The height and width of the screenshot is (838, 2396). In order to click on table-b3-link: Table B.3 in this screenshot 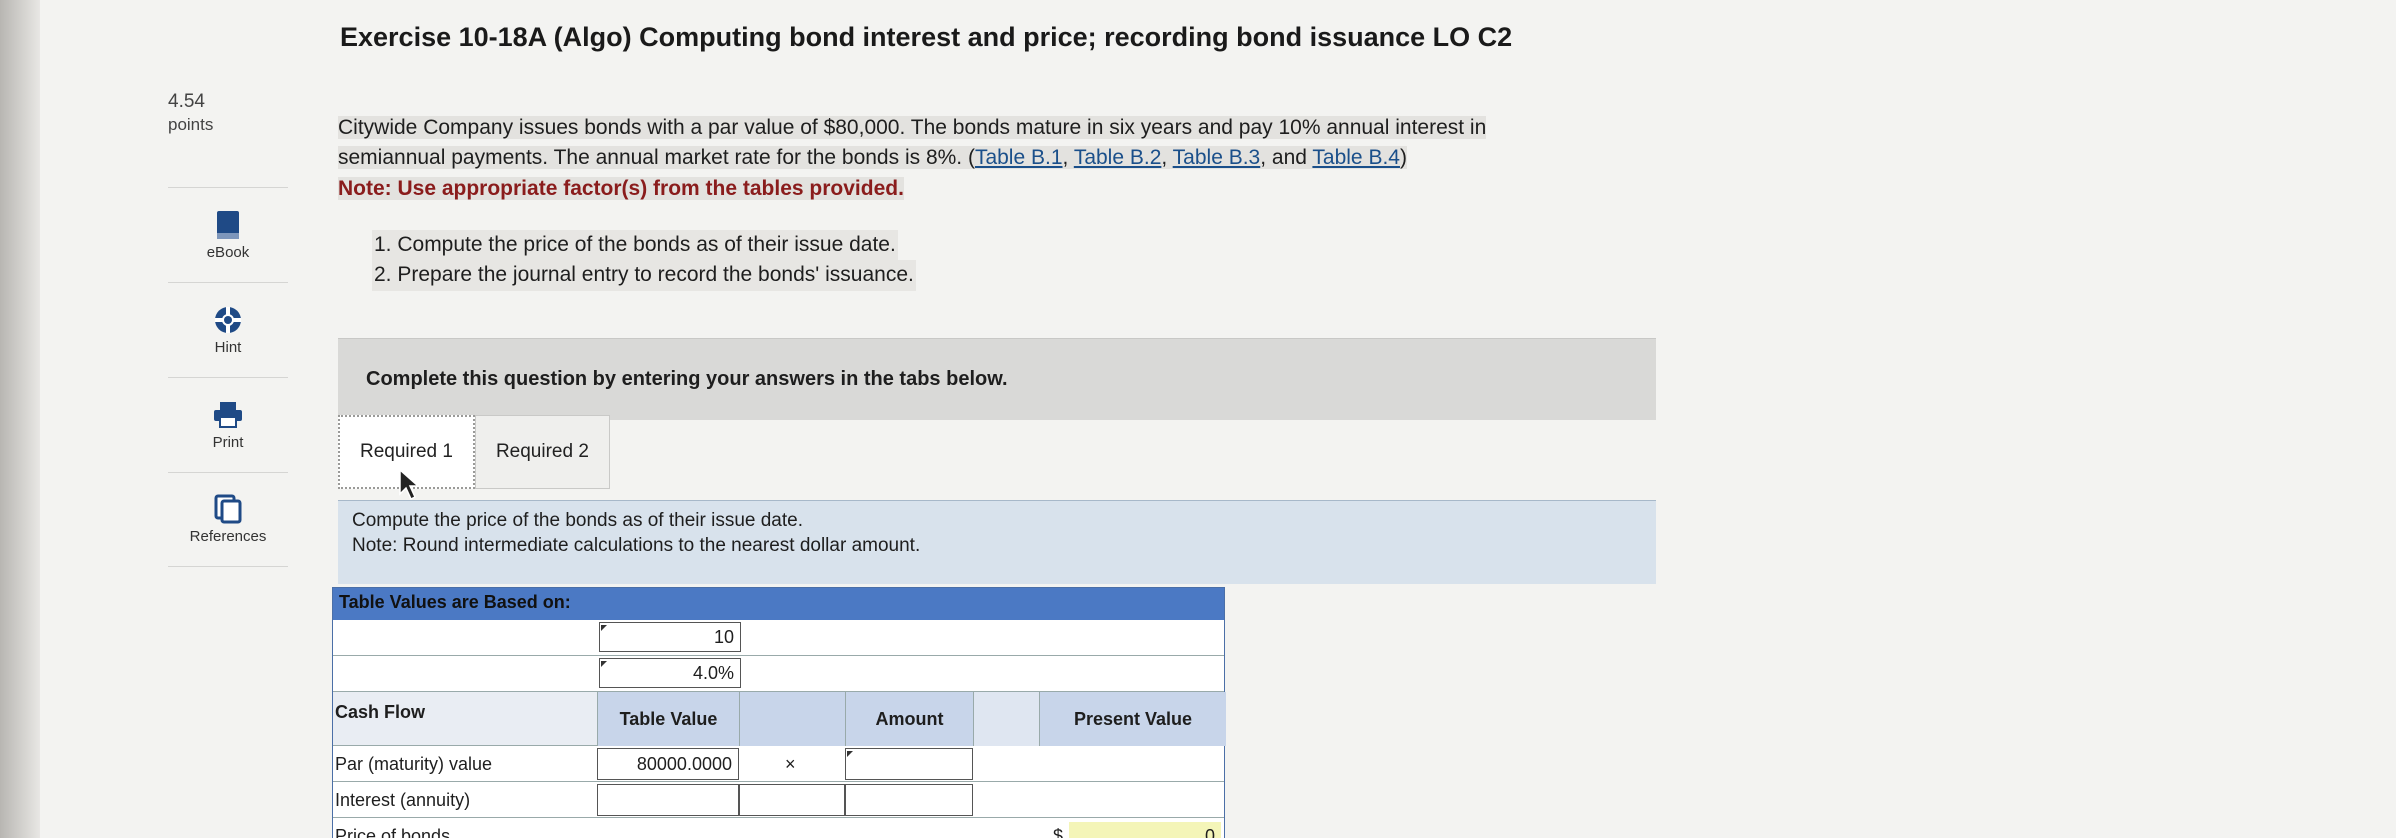, I will do `click(1217, 157)`.